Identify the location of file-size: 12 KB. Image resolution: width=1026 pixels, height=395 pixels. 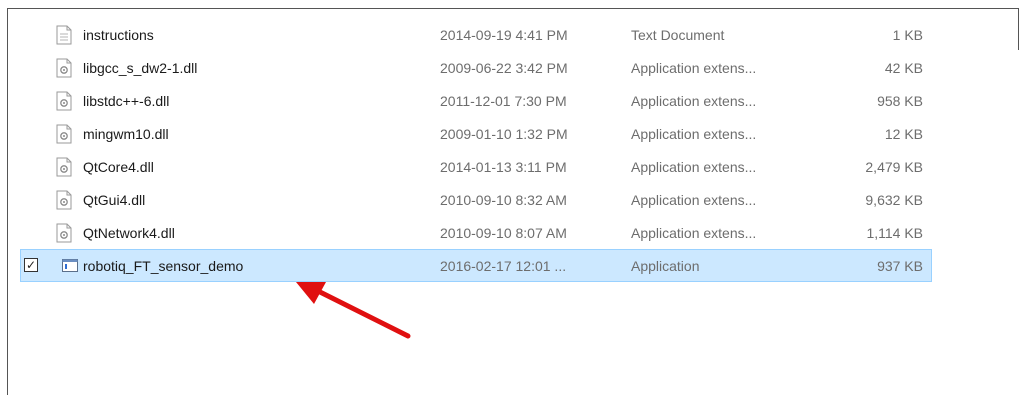
(903, 134).